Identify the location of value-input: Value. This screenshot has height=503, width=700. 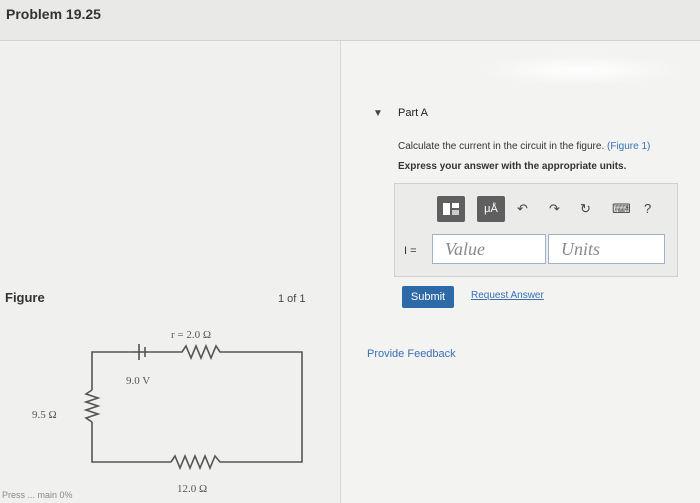
(489, 249).